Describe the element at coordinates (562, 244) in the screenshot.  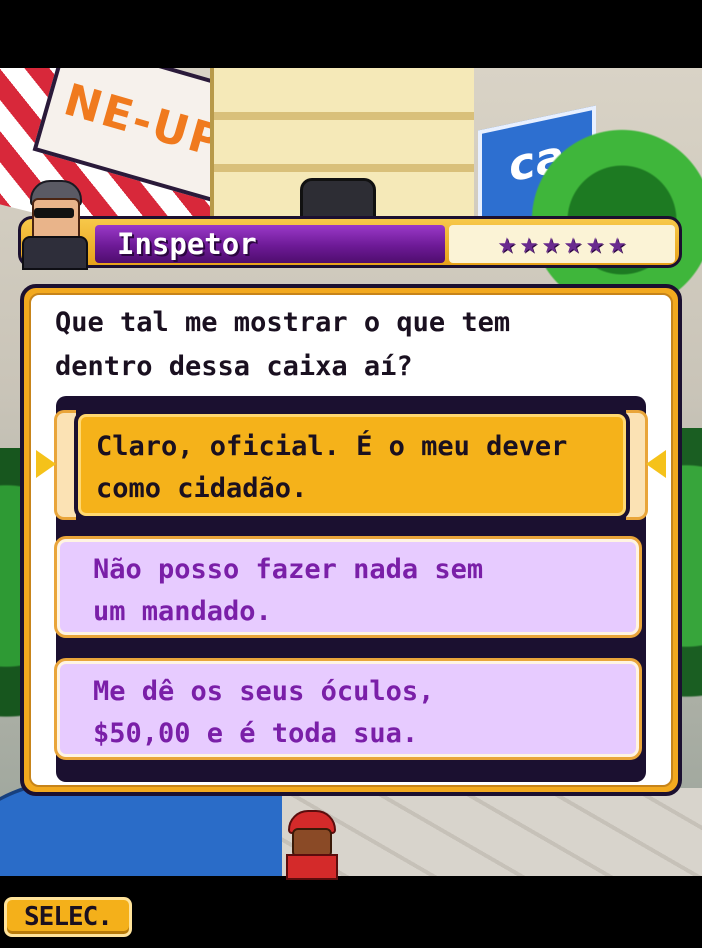
I see `wanted-stars: ★ ★ ★ ★ ★ ★` at that location.